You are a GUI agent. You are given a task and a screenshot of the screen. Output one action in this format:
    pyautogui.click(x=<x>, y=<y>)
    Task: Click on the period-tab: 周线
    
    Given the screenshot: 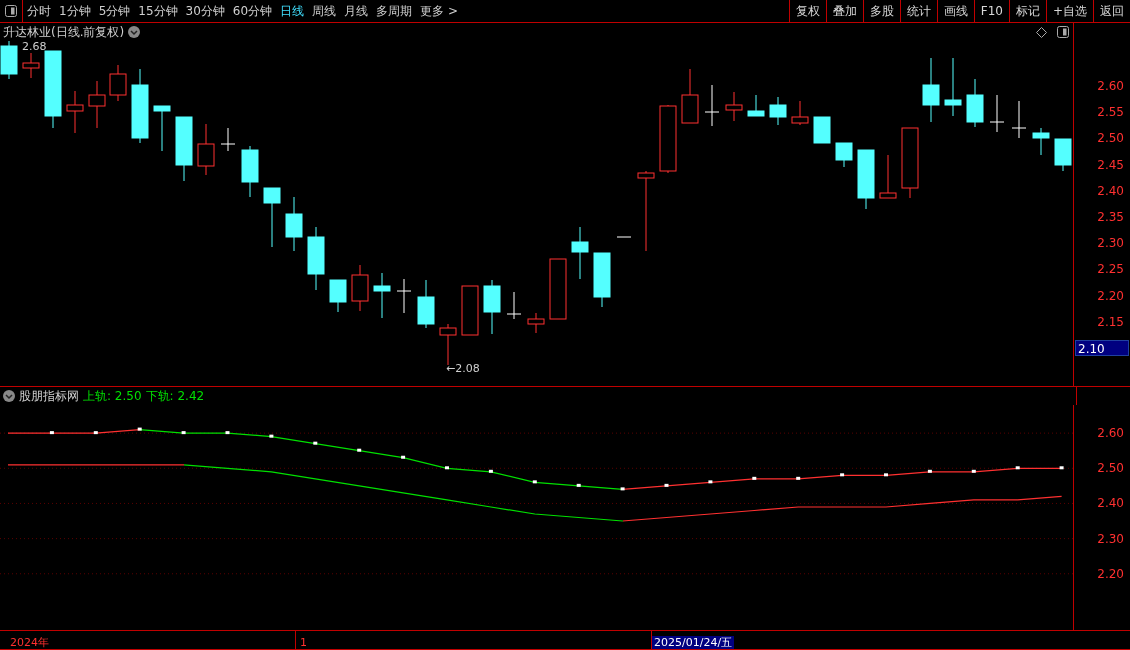 What is the action you would take?
    pyautogui.click(x=324, y=11)
    